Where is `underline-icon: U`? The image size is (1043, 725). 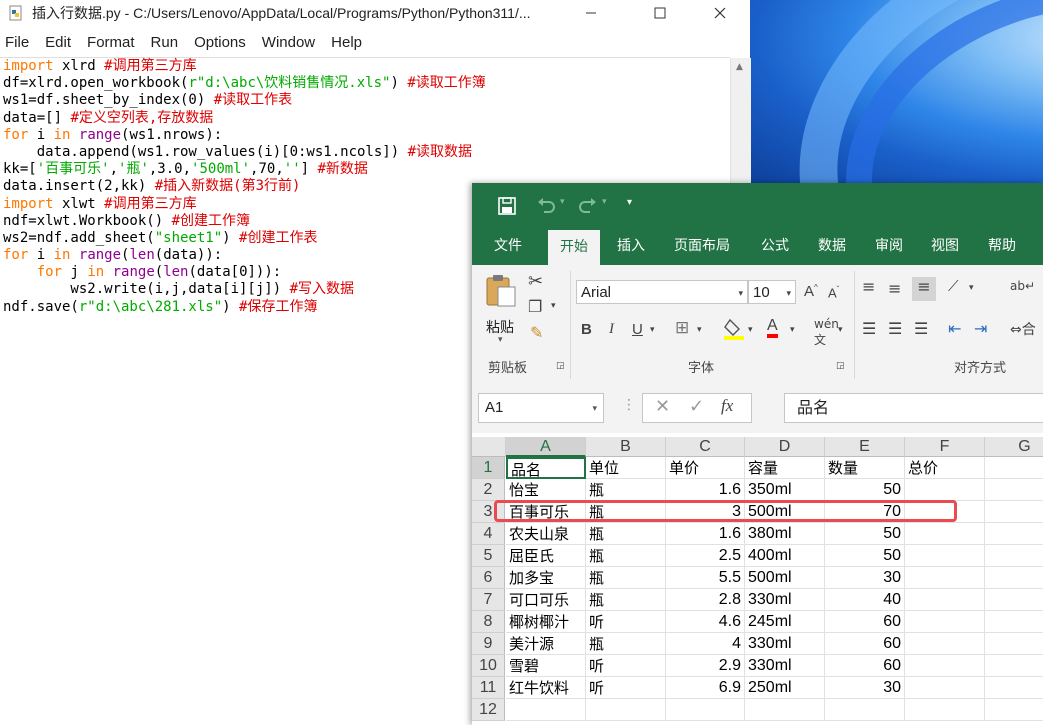
underline-icon: U is located at coordinates (637, 329).